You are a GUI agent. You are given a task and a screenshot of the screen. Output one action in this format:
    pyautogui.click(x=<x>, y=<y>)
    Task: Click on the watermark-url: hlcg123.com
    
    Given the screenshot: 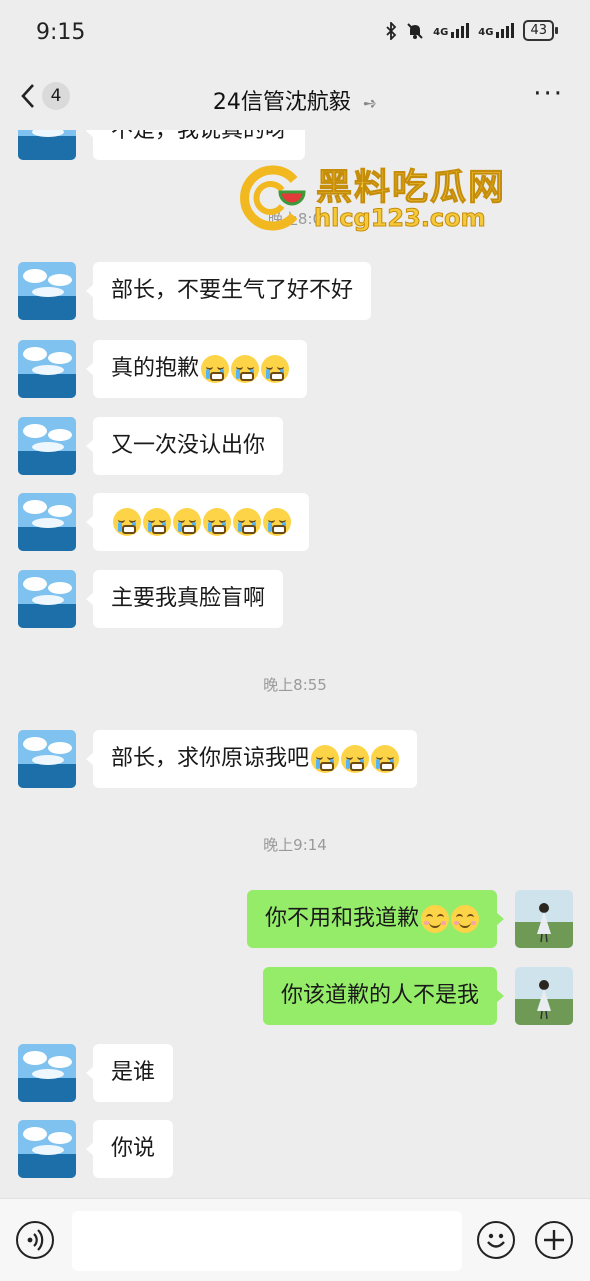 What is the action you would take?
    pyautogui.click(x=400, y=218)
    